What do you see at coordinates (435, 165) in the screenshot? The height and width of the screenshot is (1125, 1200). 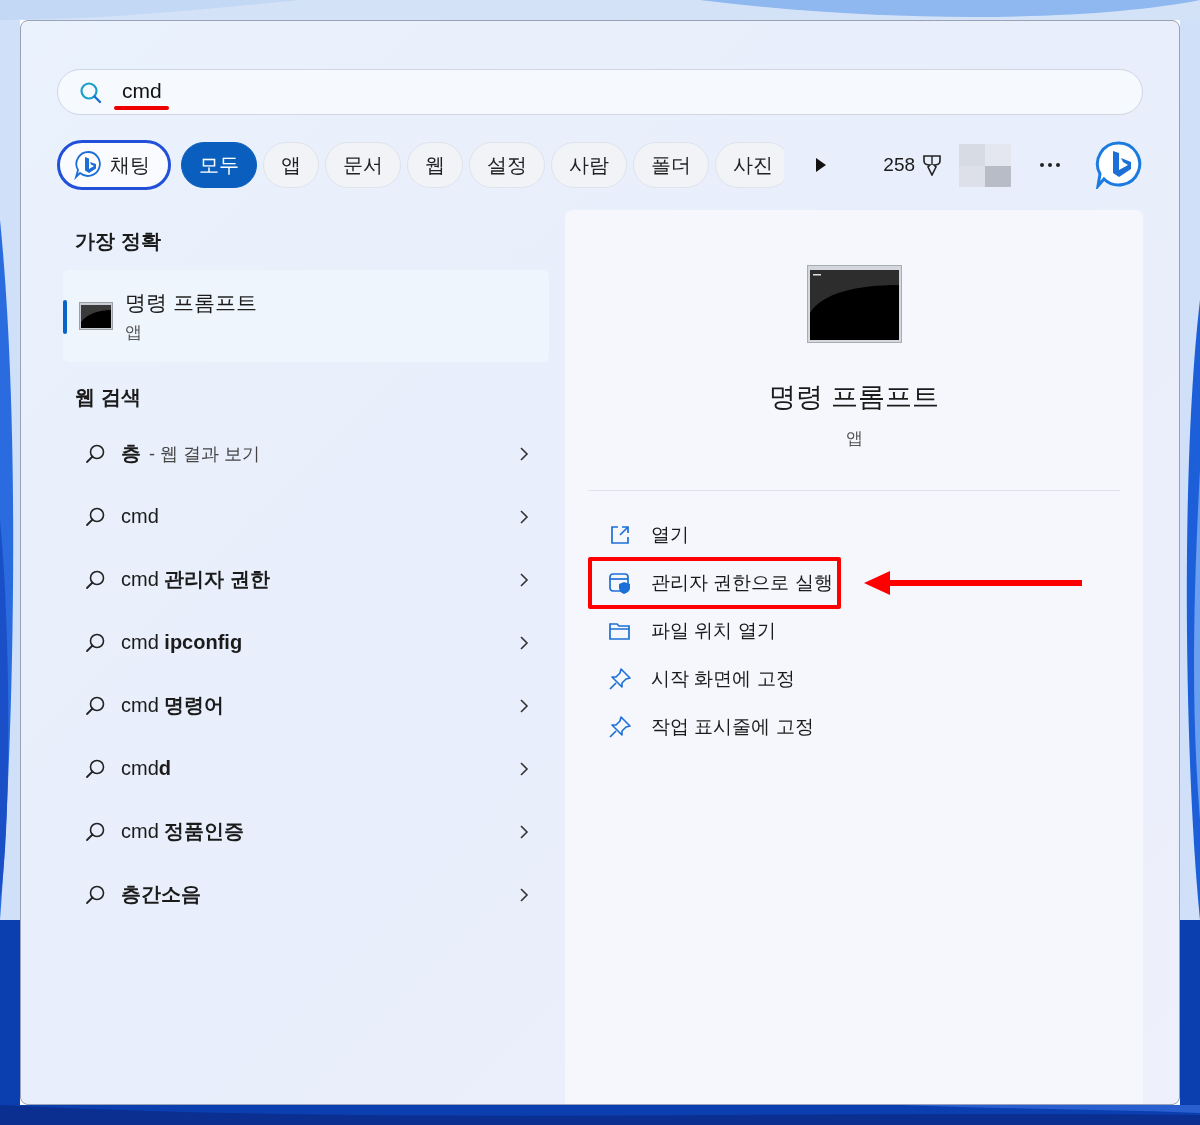 I see `filter-tab: 웹` at bounding box center [435, 165].